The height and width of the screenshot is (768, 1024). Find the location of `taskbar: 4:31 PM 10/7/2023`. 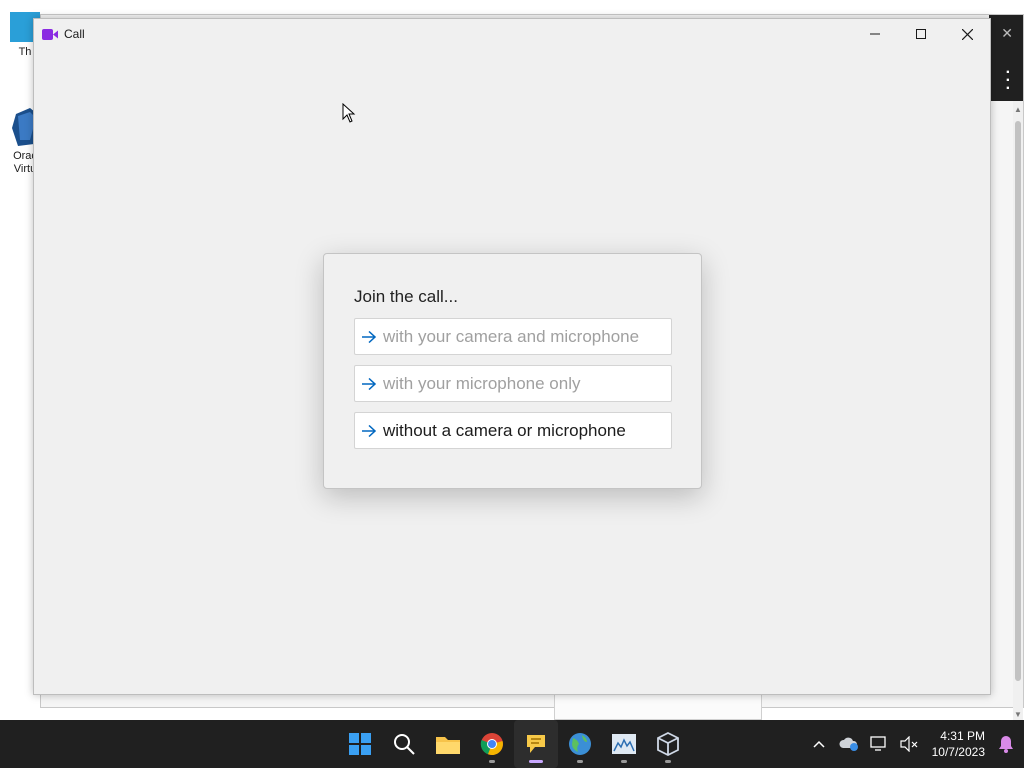

taskbar: 4:31 PM 10/7/2023 is located at coordinates (512, 744).